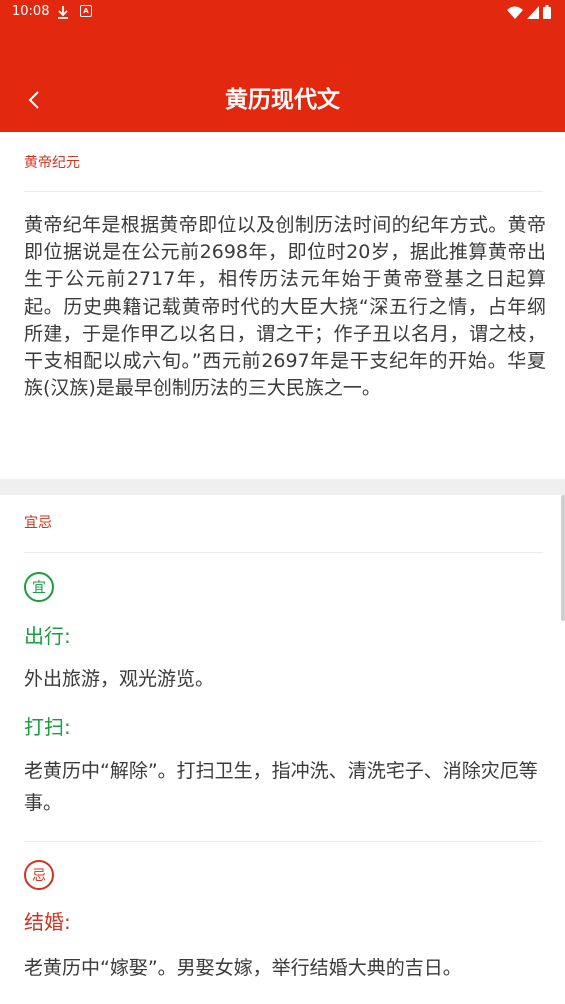 This screenshot has height=1004, width=565. Describe the element at coordinates (47, 727) in the screenshot. I see `good-item-title: 打扫:` at that location.